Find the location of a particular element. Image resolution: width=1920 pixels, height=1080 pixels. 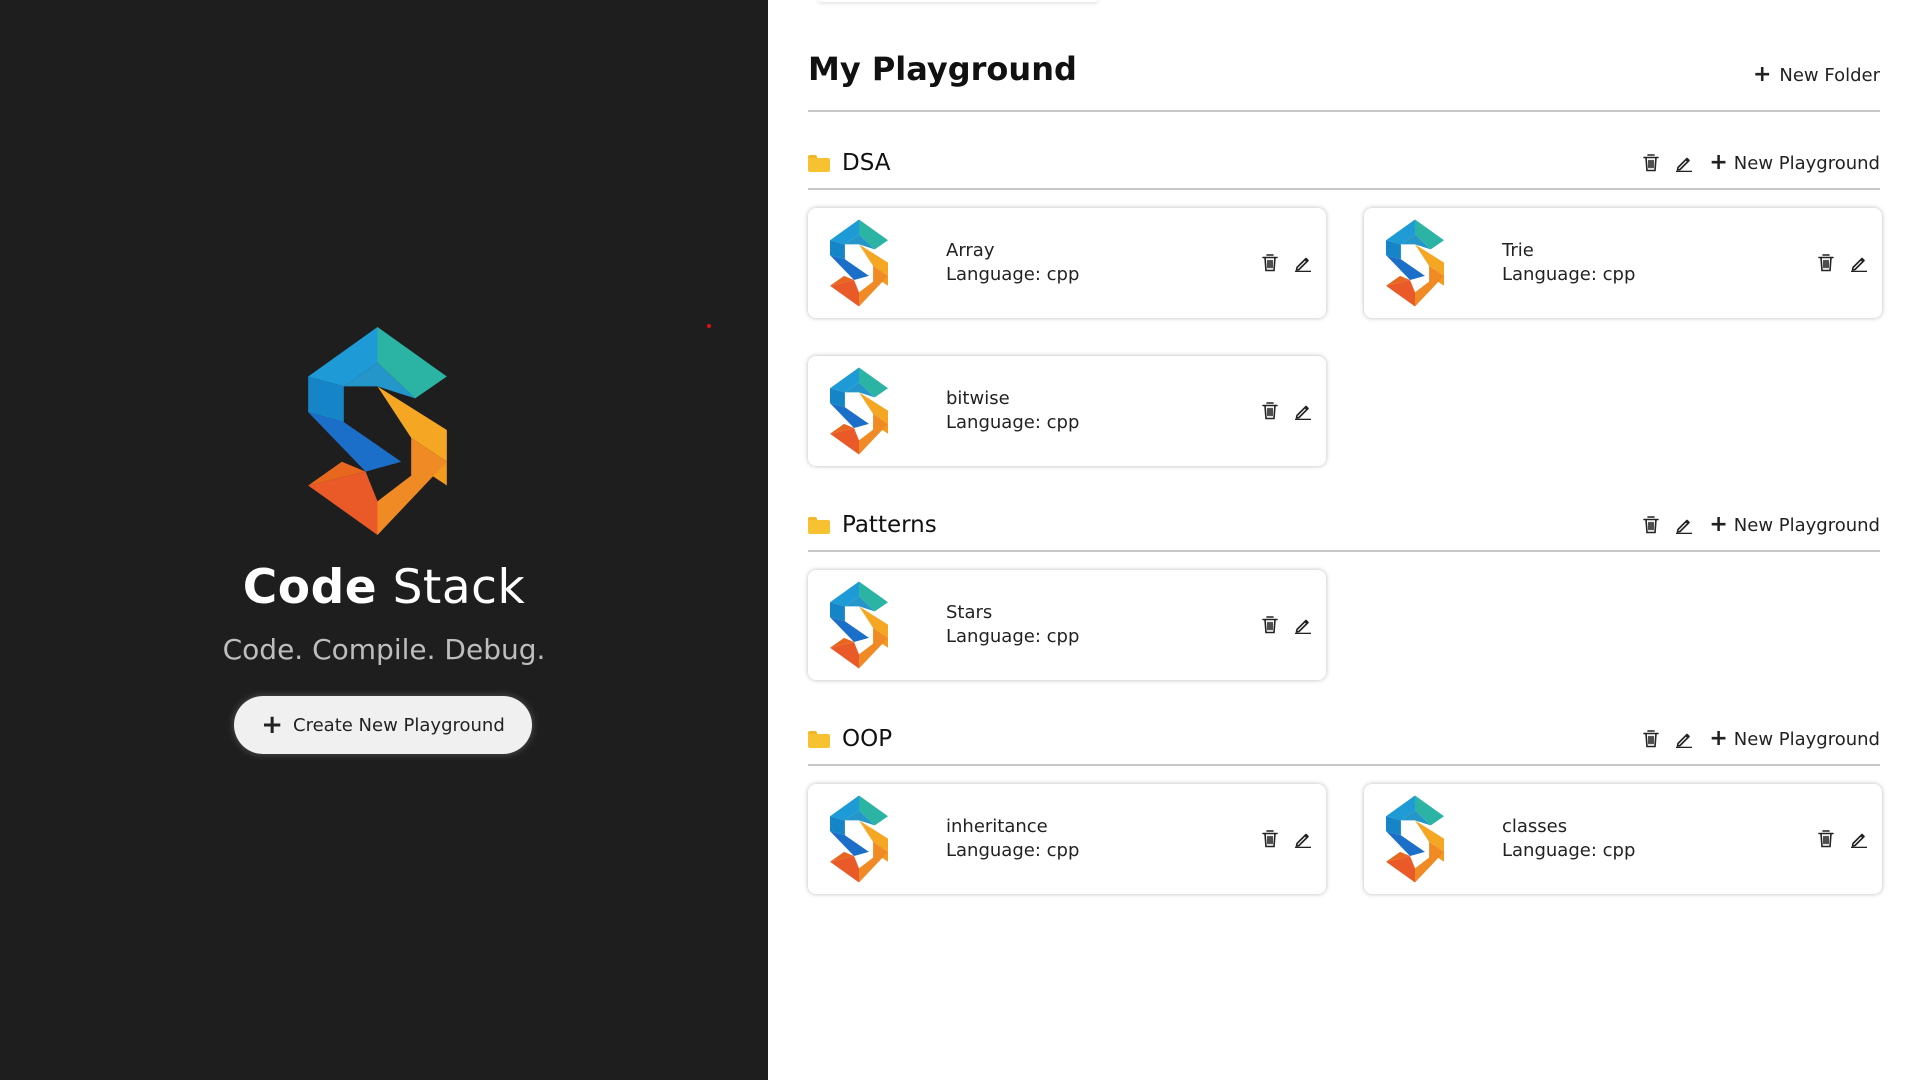

create-new-playground-button: + Create New Playground is located at coordinates (383, 725).